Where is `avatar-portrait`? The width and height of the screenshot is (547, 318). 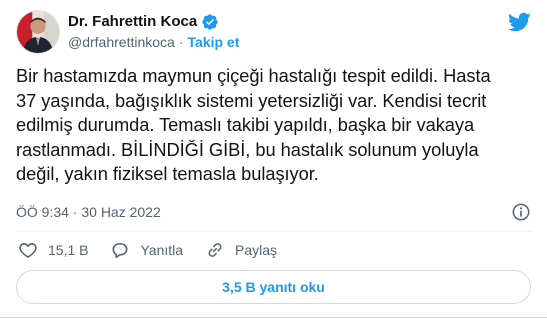 avatar-portrait is located at coordinates (38, 32).